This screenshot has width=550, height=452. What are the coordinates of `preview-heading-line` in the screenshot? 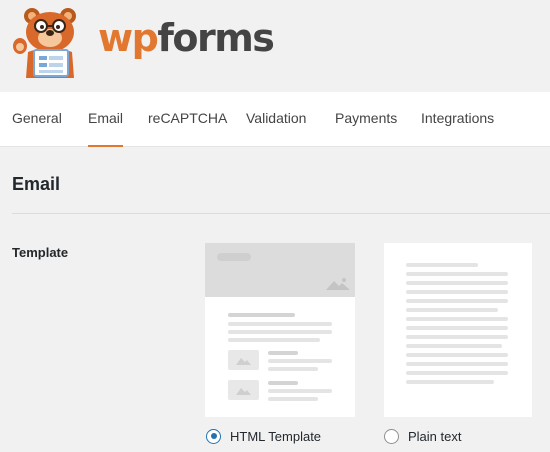 It's located at (261, 315).